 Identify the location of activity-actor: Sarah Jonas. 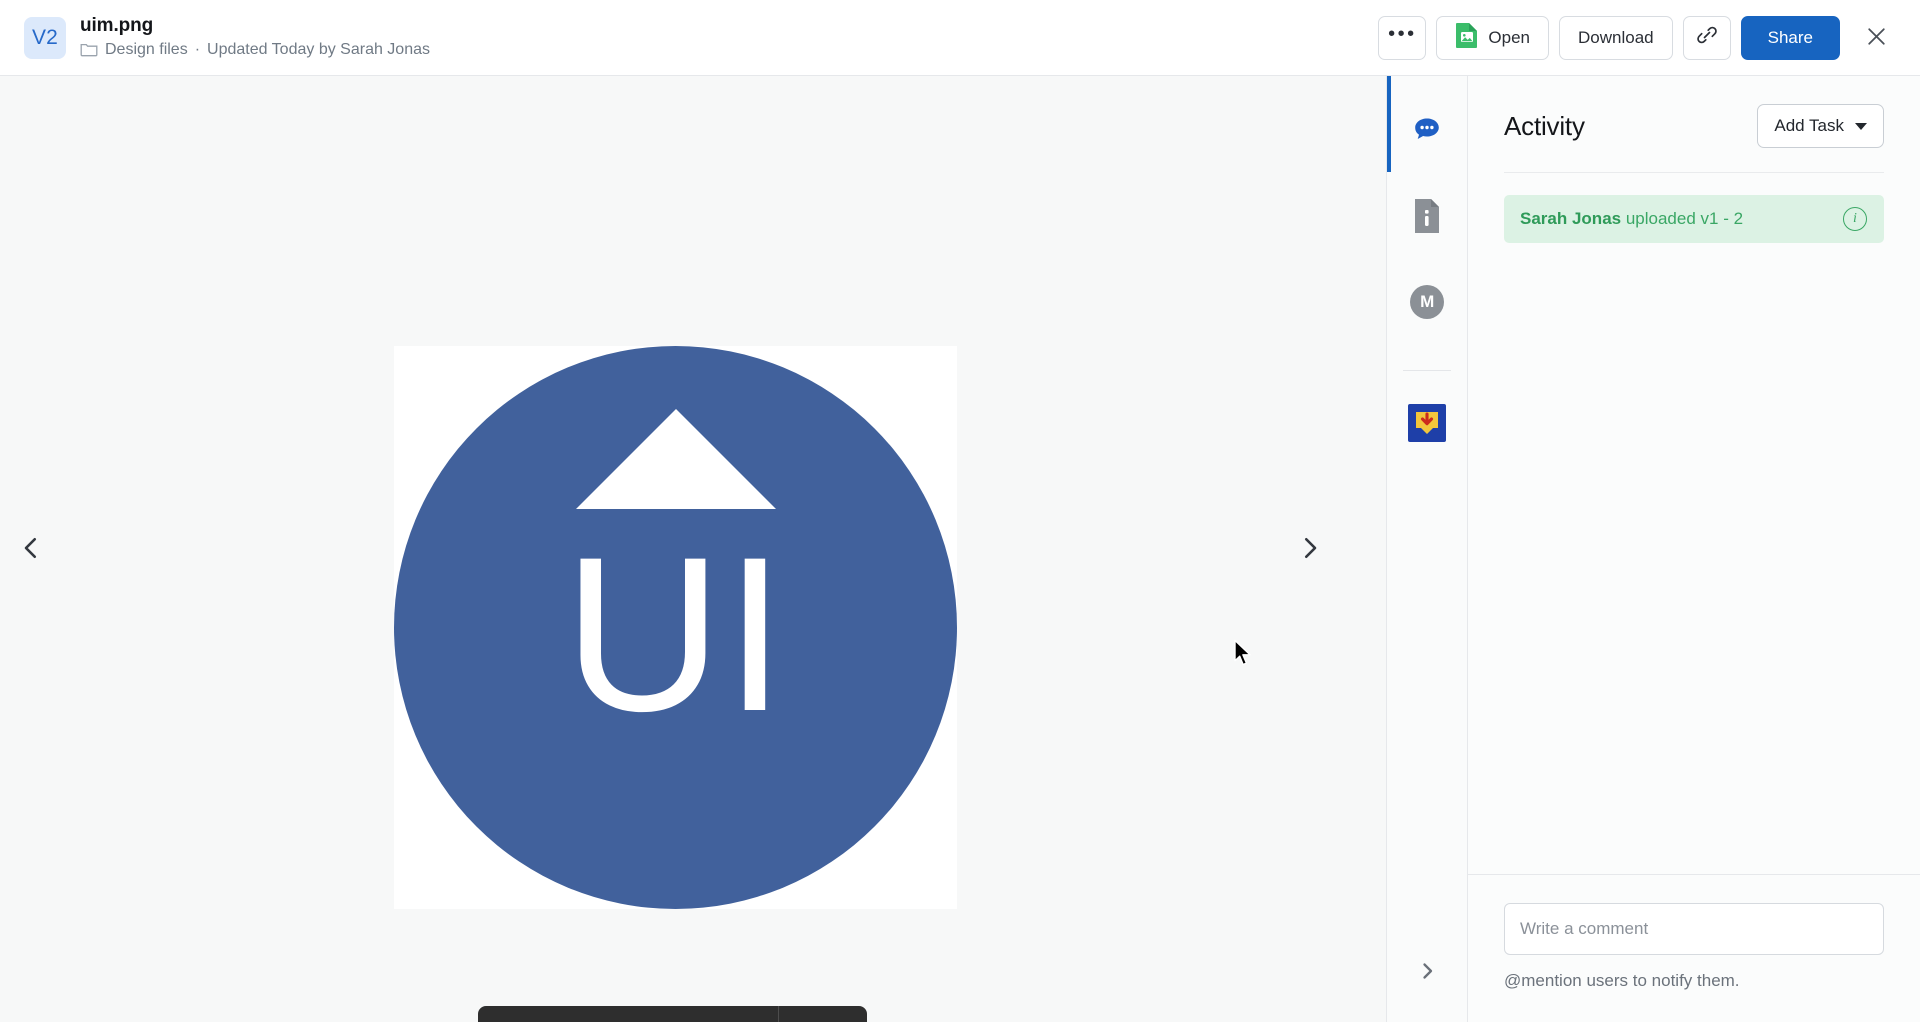
(1571, 218).